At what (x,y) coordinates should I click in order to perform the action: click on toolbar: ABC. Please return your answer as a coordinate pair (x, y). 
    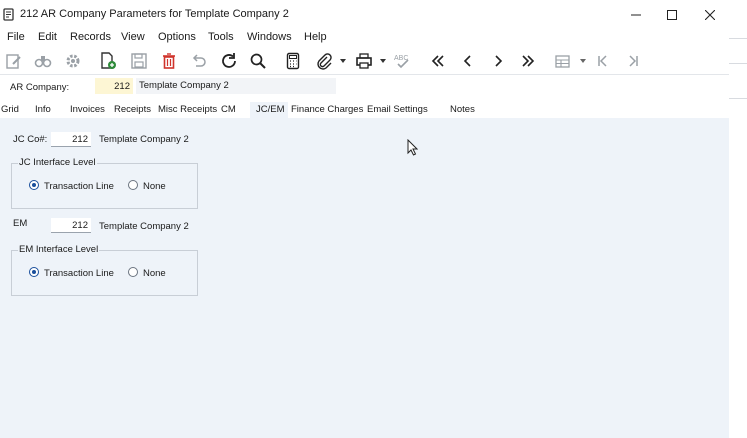
    Looking at the image, I should click on (364, 60).